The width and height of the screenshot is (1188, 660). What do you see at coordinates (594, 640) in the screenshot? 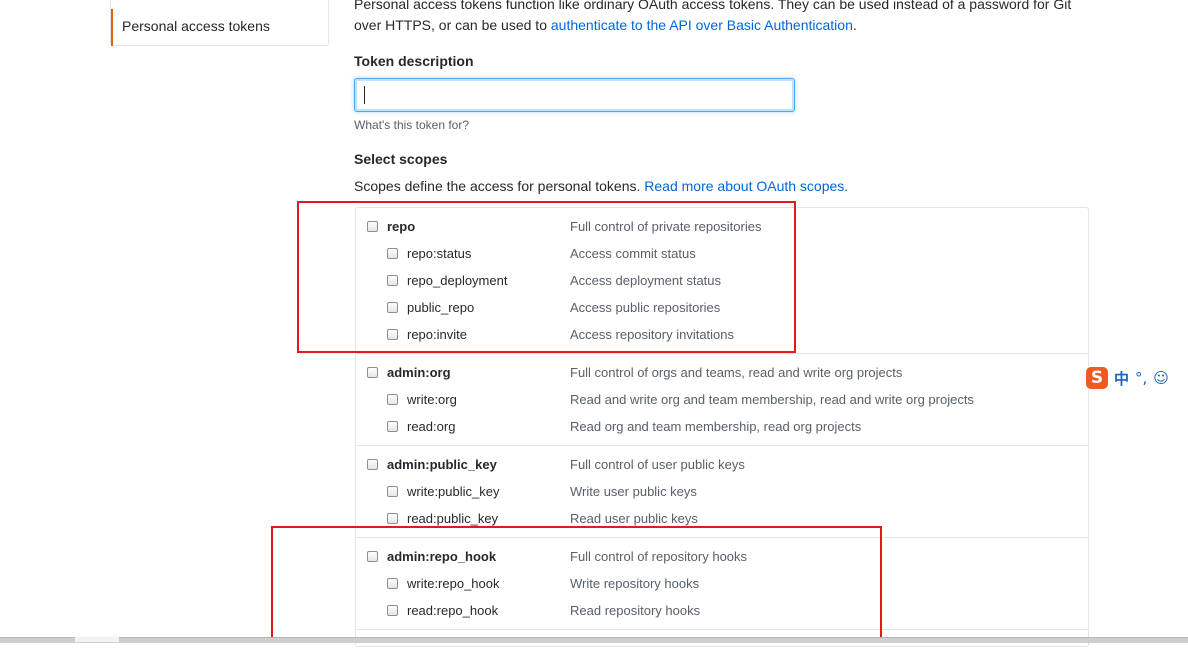
I see `taskbar-strip` at bounding box center [594, 640].